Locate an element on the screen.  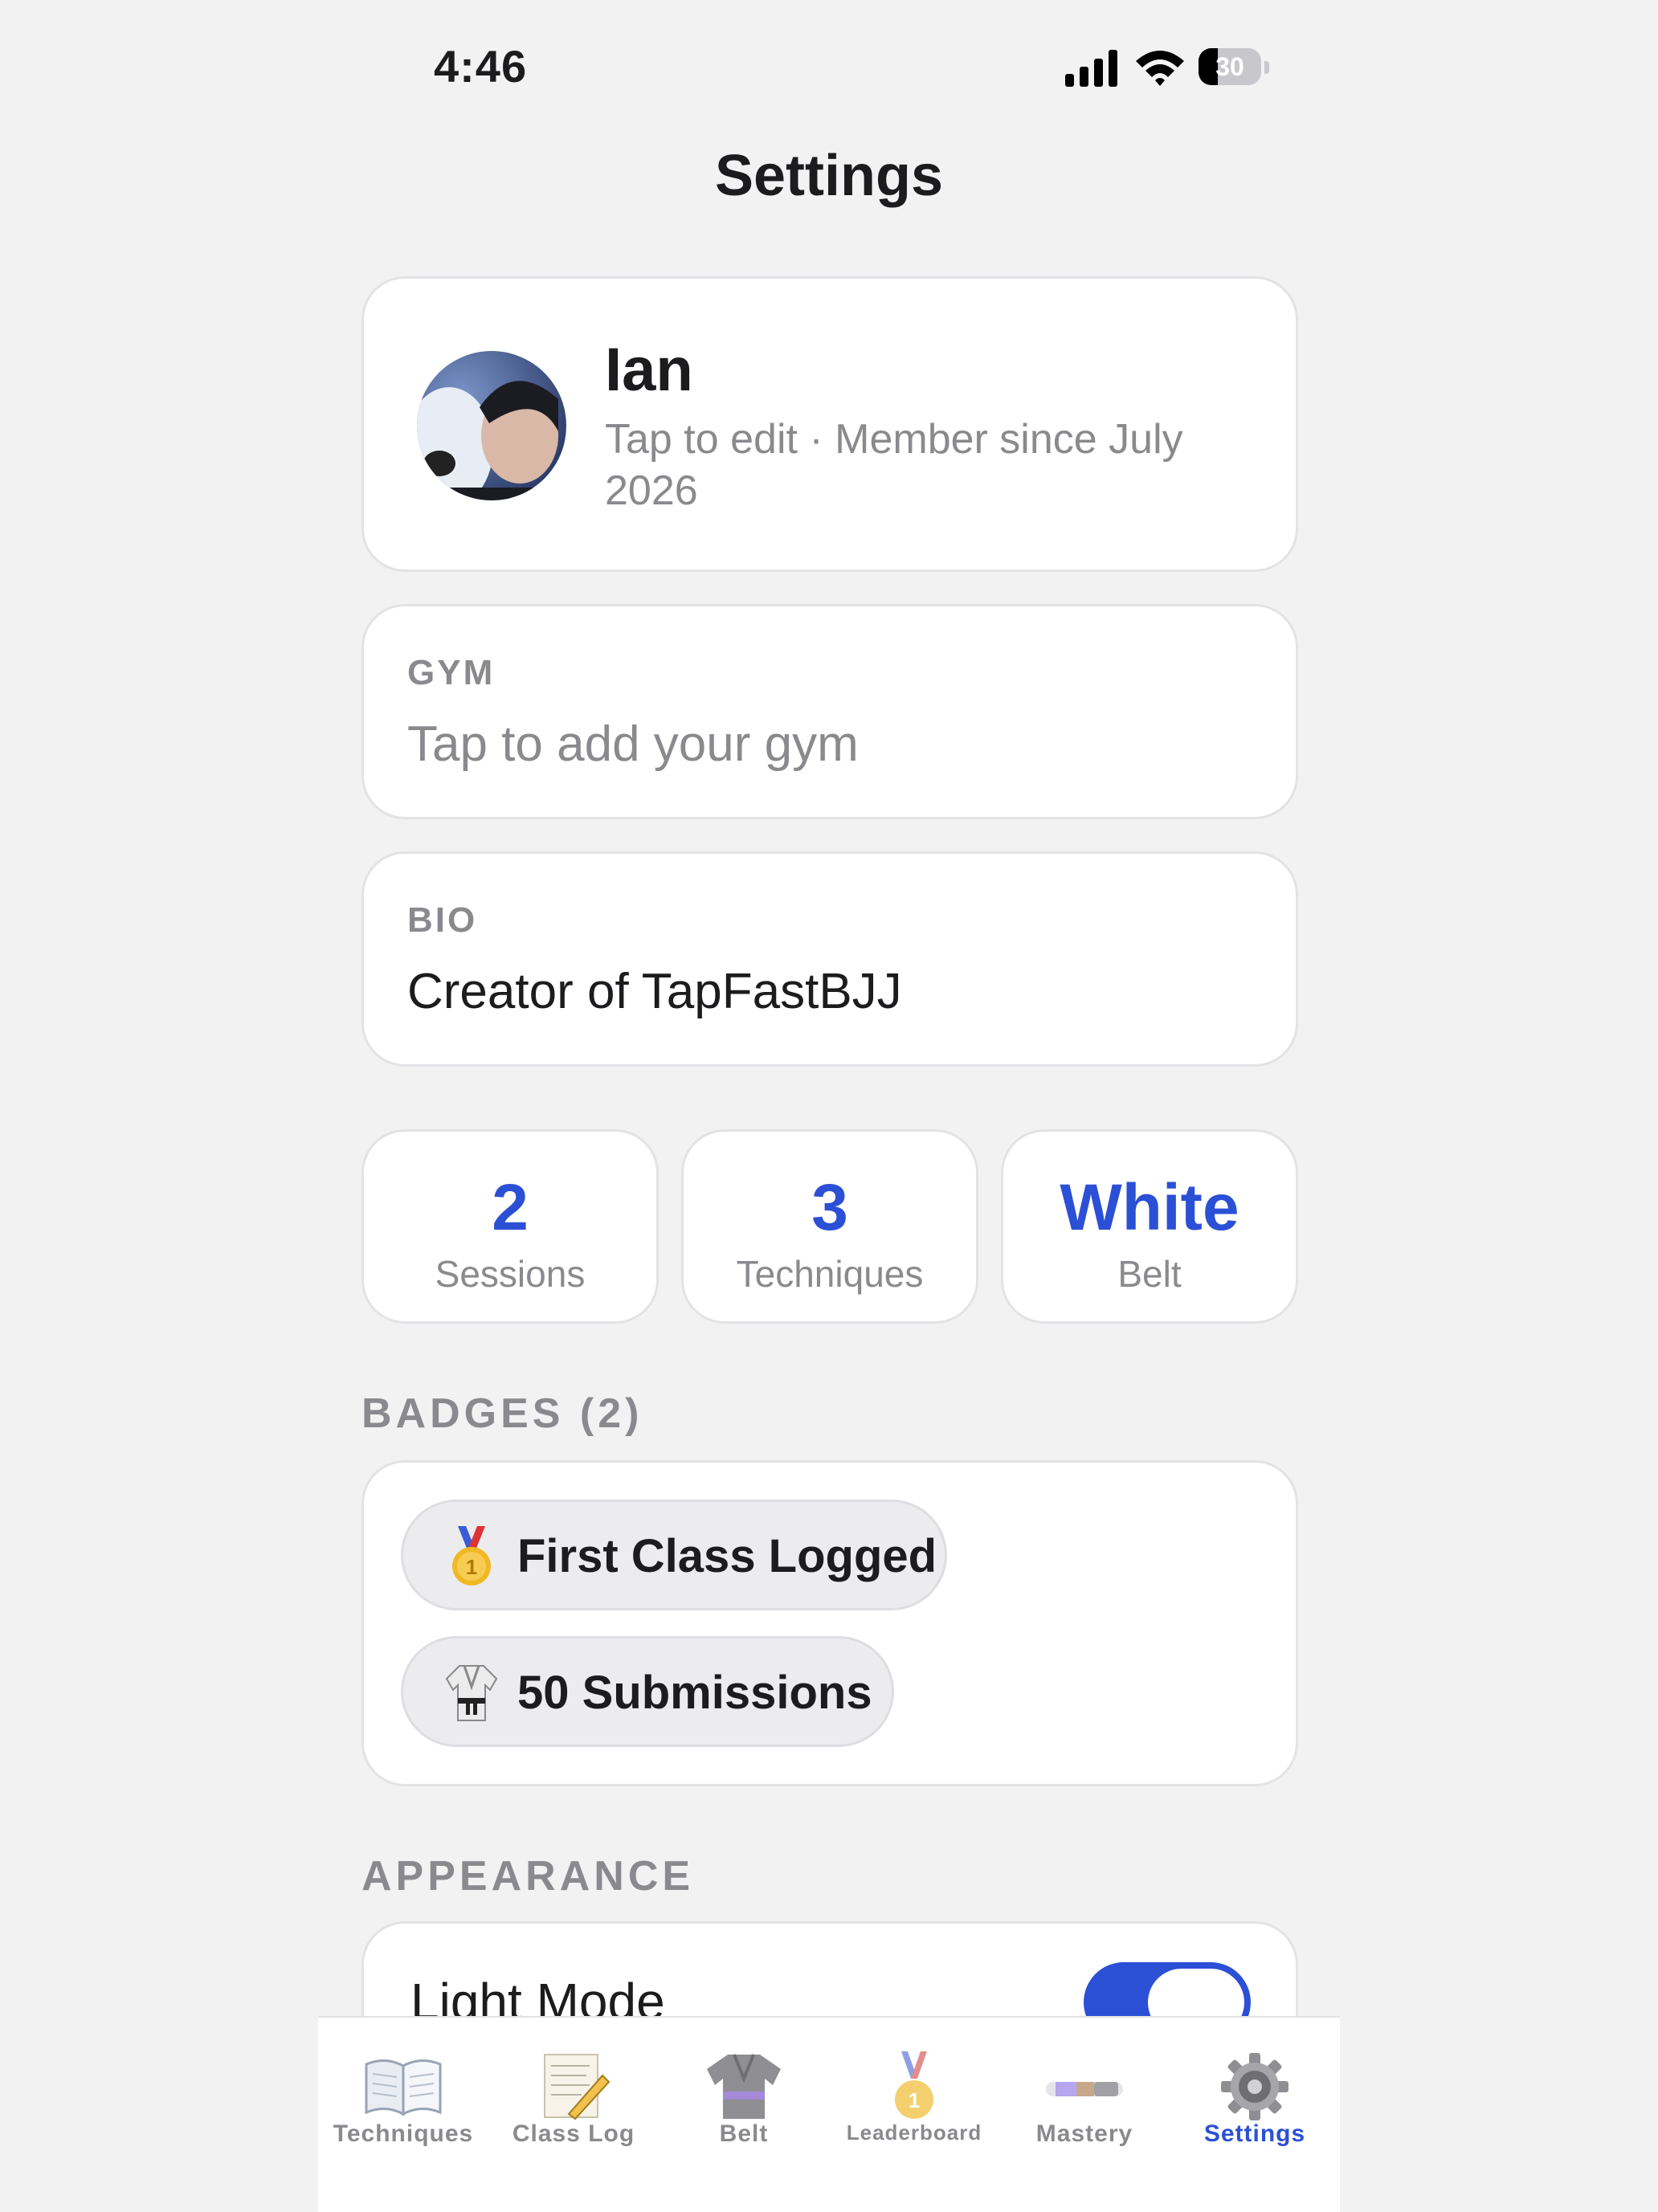
gym-field: GYM Tap to add your gym is located at coordinates (829, 711).